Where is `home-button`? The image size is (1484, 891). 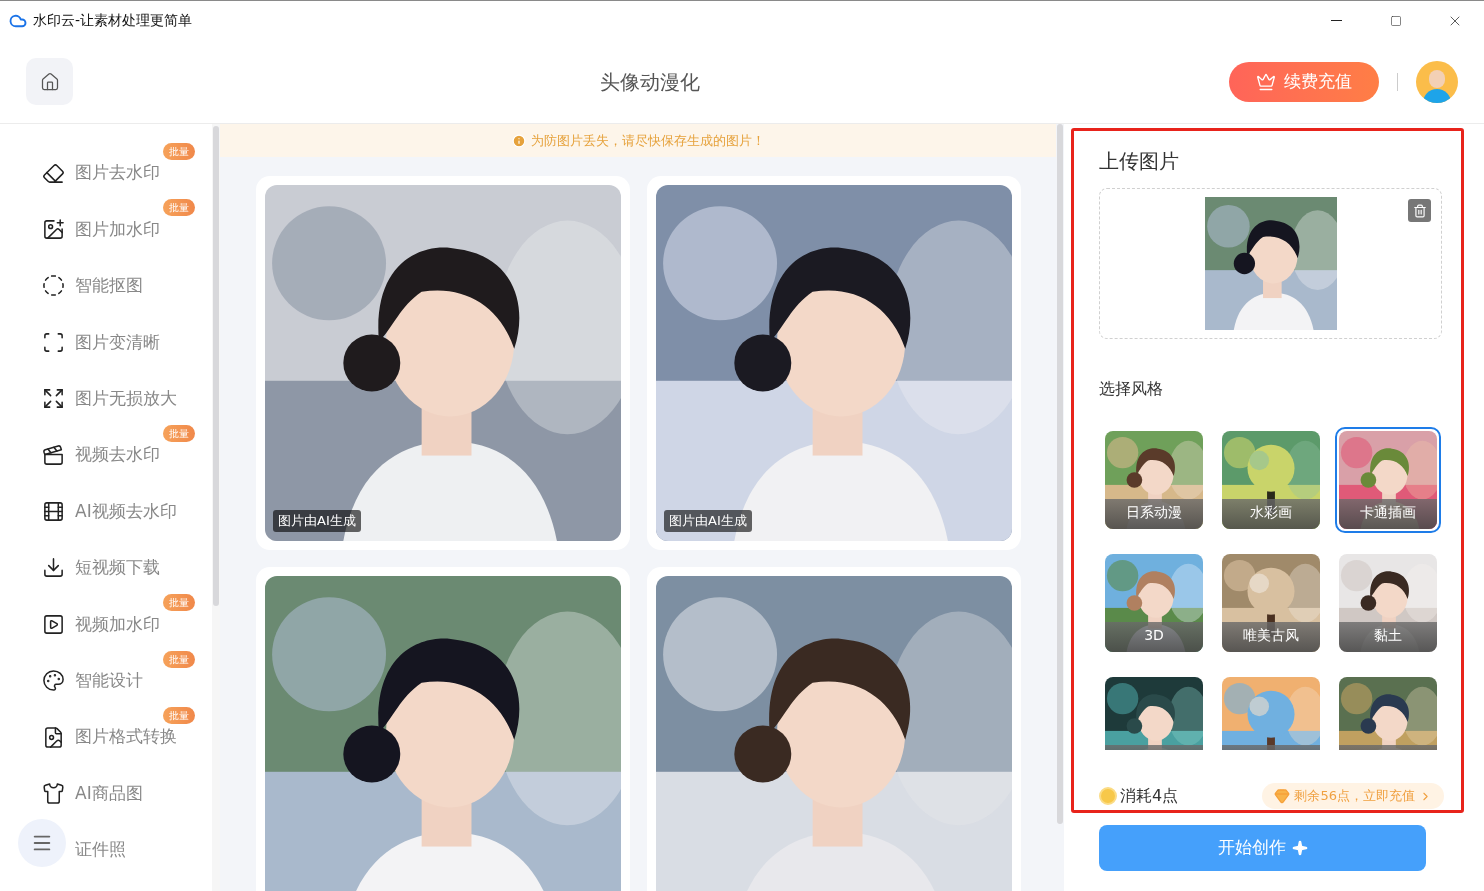
home-button is located at coordinates (49, 81).